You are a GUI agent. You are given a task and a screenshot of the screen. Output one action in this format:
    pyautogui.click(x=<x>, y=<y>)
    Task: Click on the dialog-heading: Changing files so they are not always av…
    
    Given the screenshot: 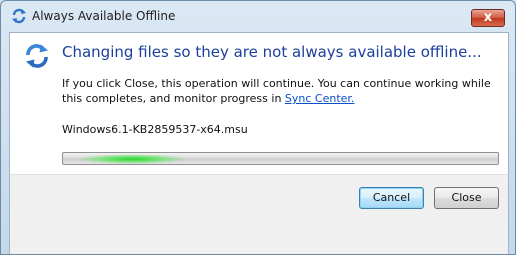 What is the action you would take?
    pyautogui.click(x=272, y=52)
    